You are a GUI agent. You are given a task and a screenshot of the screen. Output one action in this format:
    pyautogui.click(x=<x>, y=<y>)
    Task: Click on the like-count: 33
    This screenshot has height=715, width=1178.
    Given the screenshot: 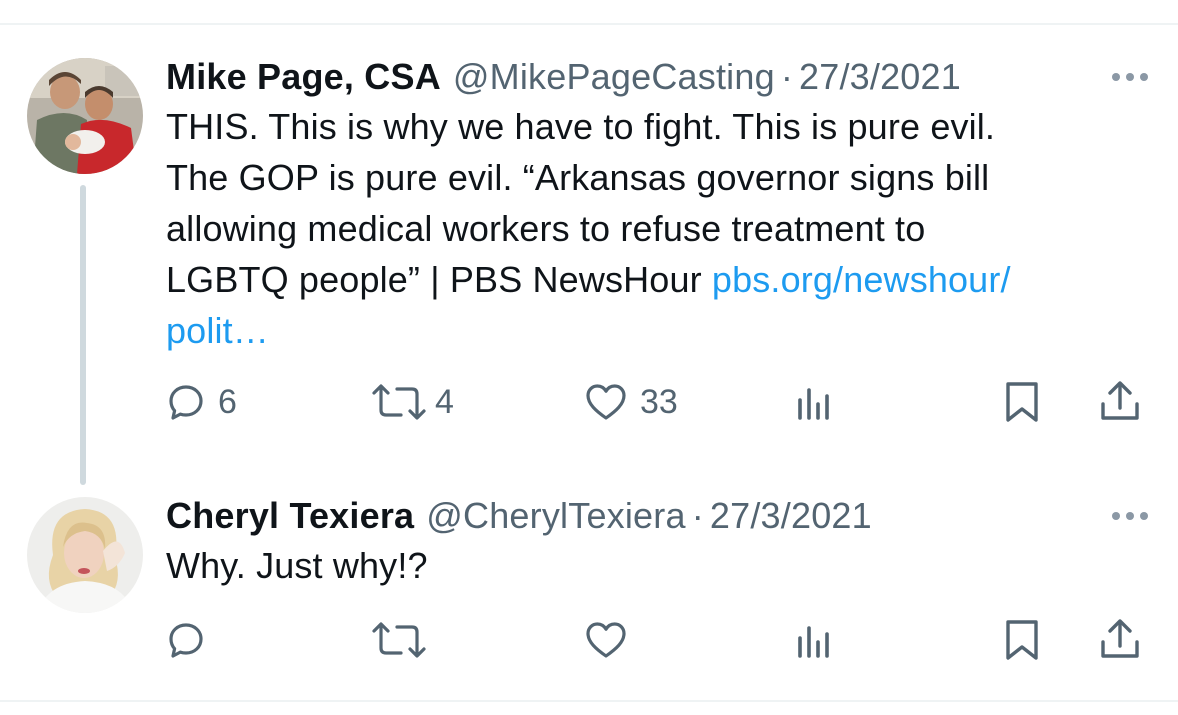 What is the action you would take?
    pyautogui.click(x=659, y=401)
    